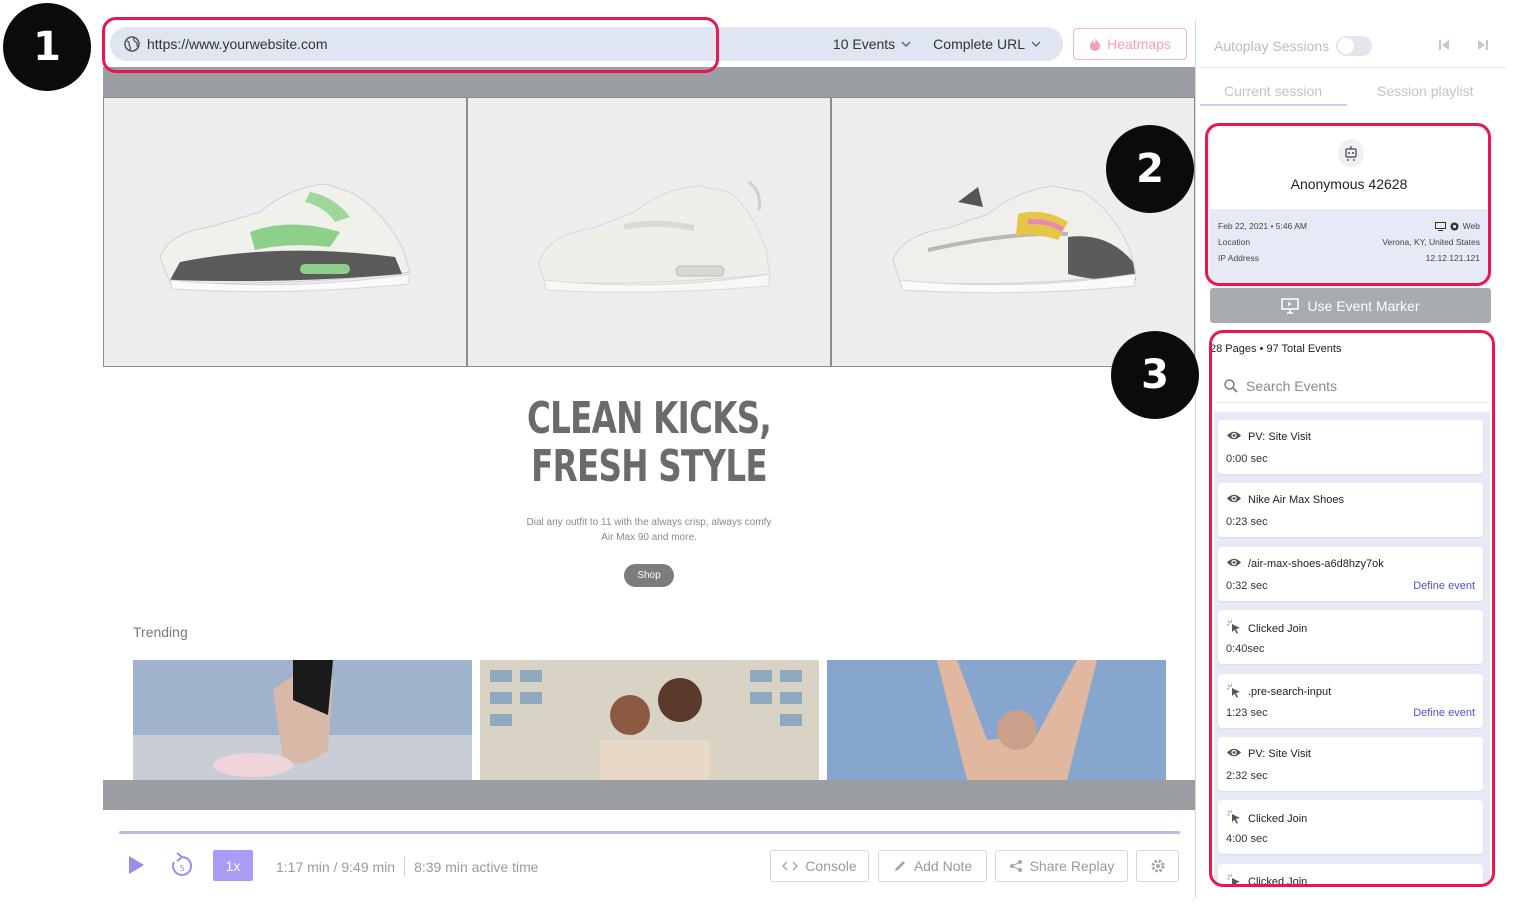  What do you see at coordinates (943, 866) in the screenshot?
I see `add-note-label: Add Note` at bounding box center [943, 866].